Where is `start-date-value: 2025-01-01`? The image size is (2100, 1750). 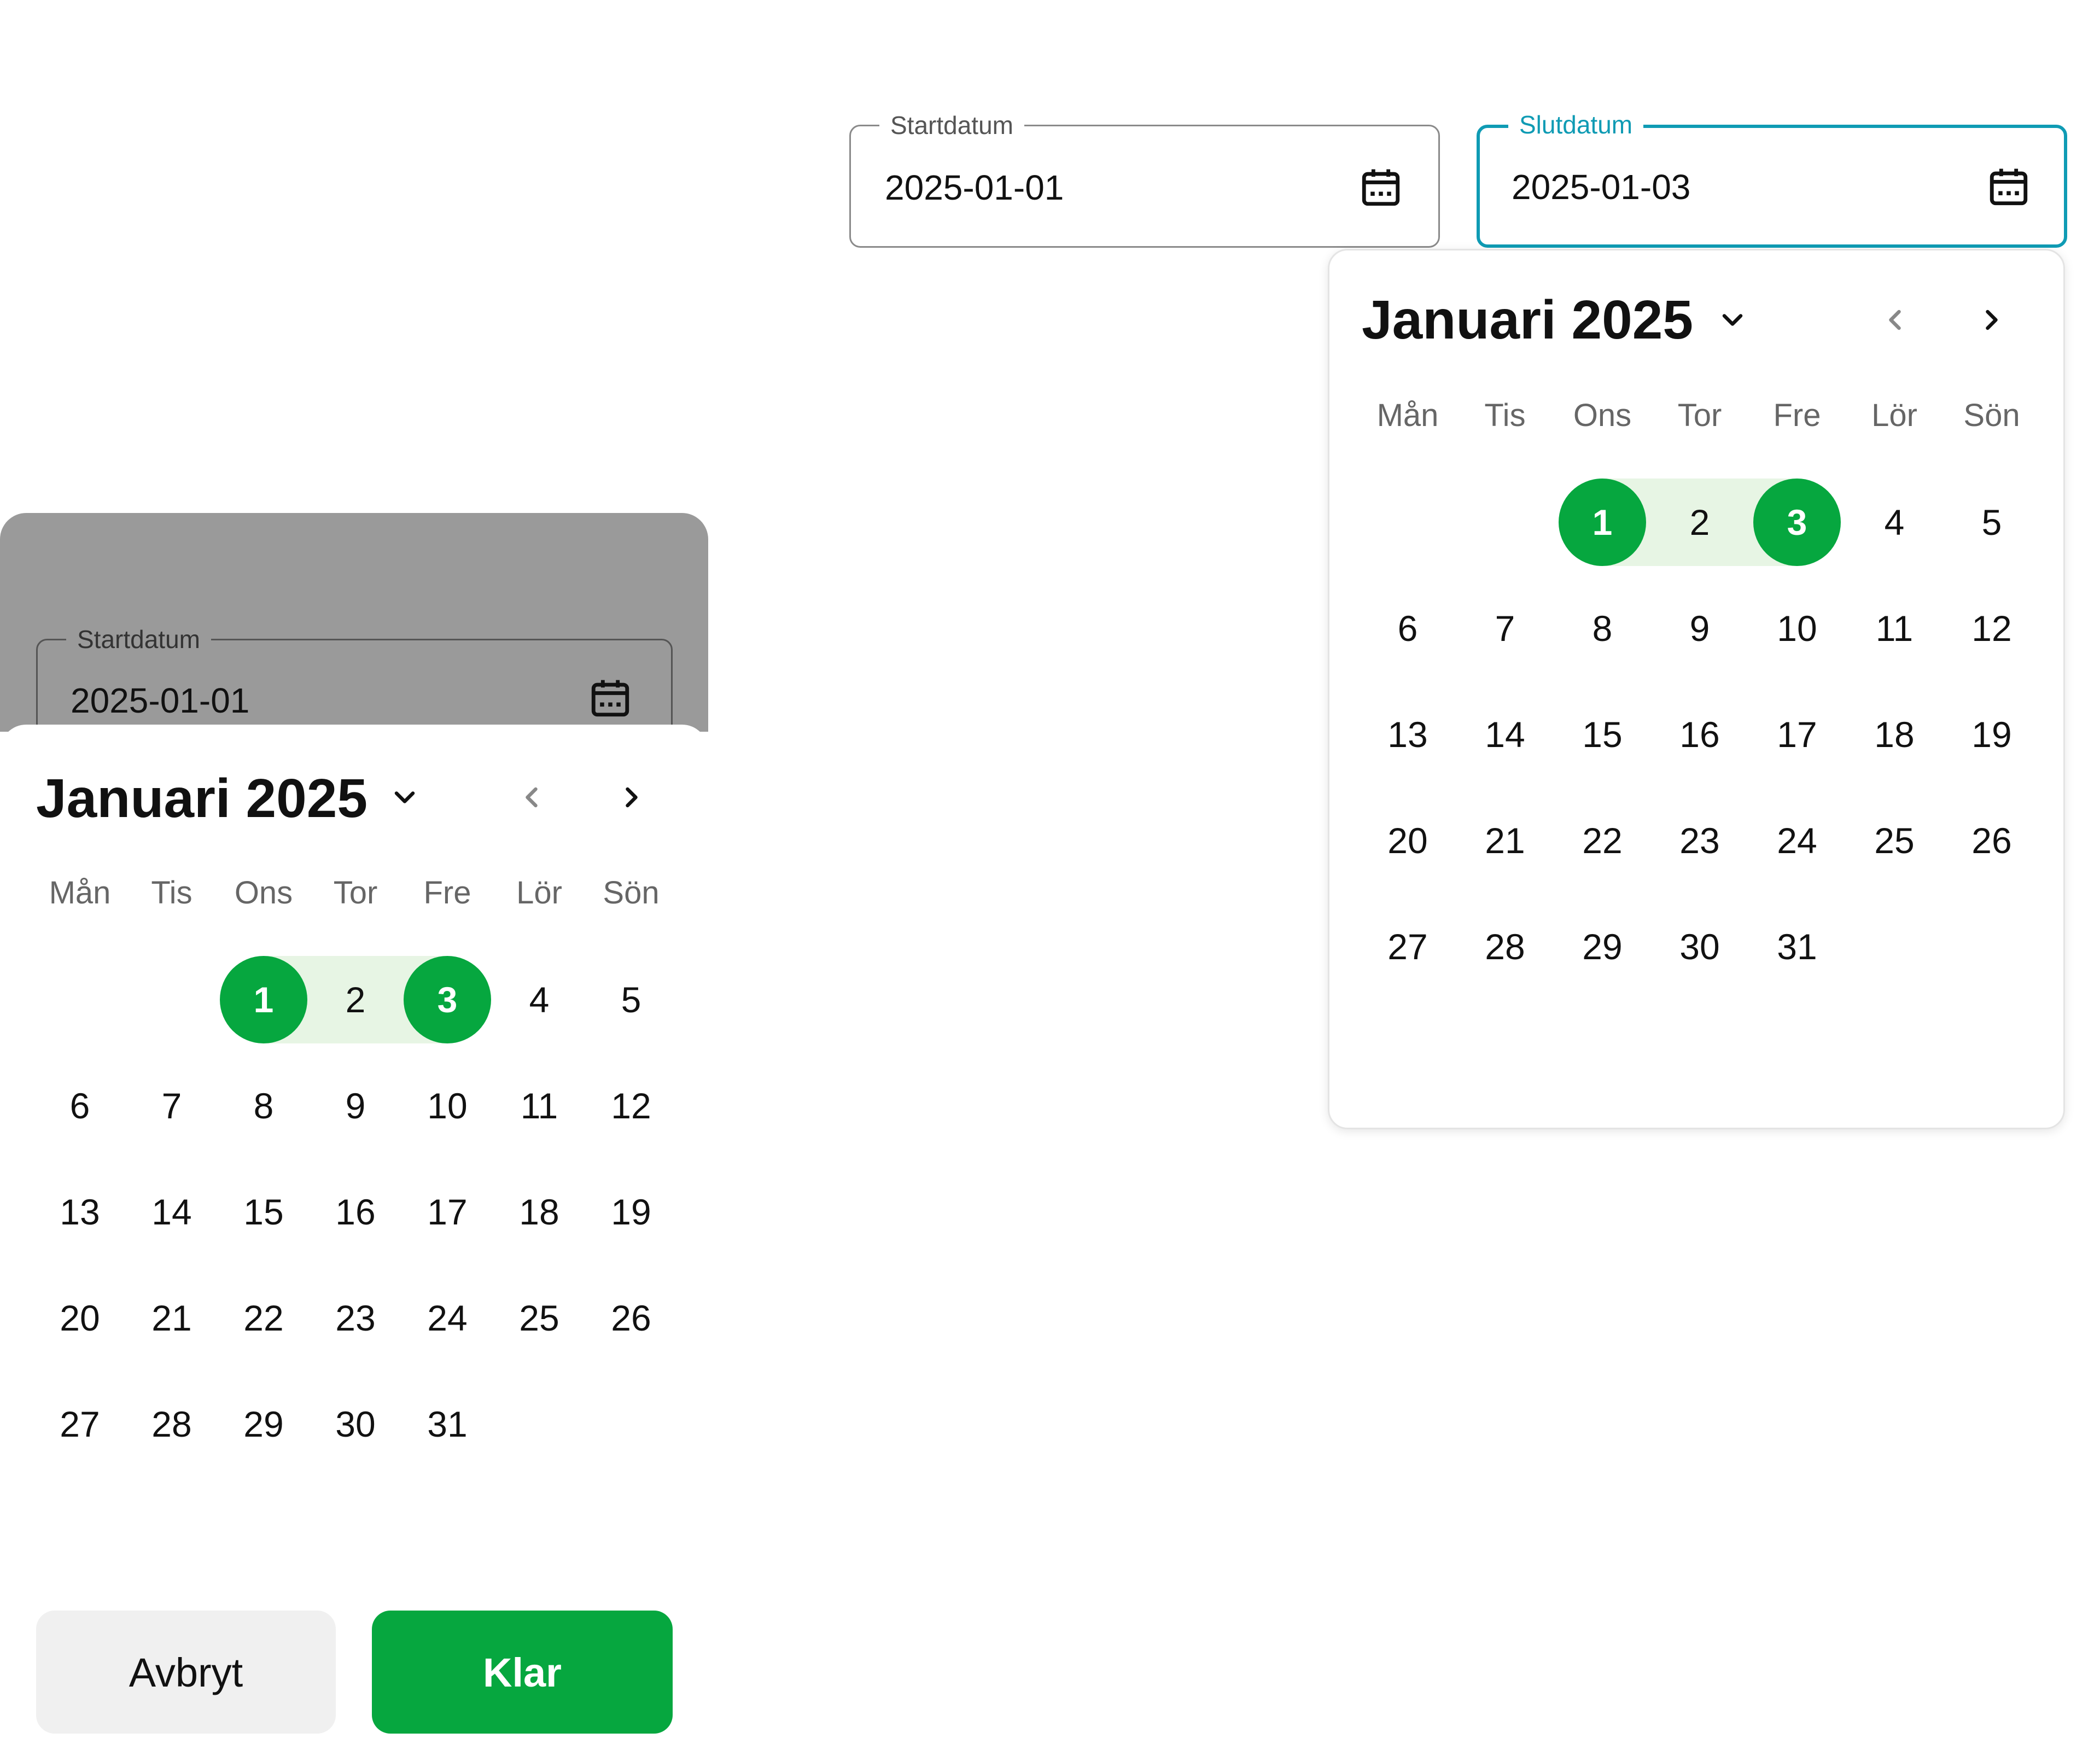 start-date-value: 2025-01-01 is located at coordinates (974, 187).